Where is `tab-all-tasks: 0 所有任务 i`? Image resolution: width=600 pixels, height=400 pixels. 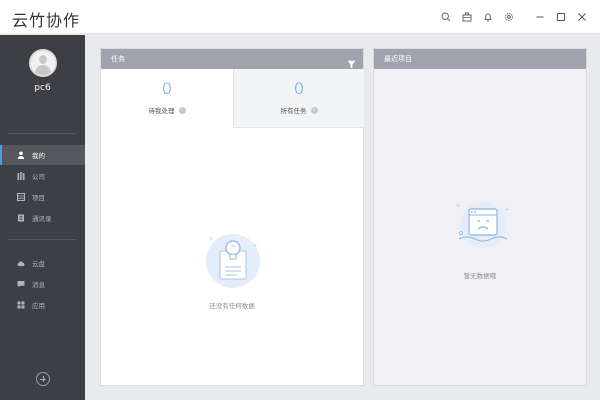 tab-all-tasks: 0 所有任务 i is located at coordinates (298, 98).